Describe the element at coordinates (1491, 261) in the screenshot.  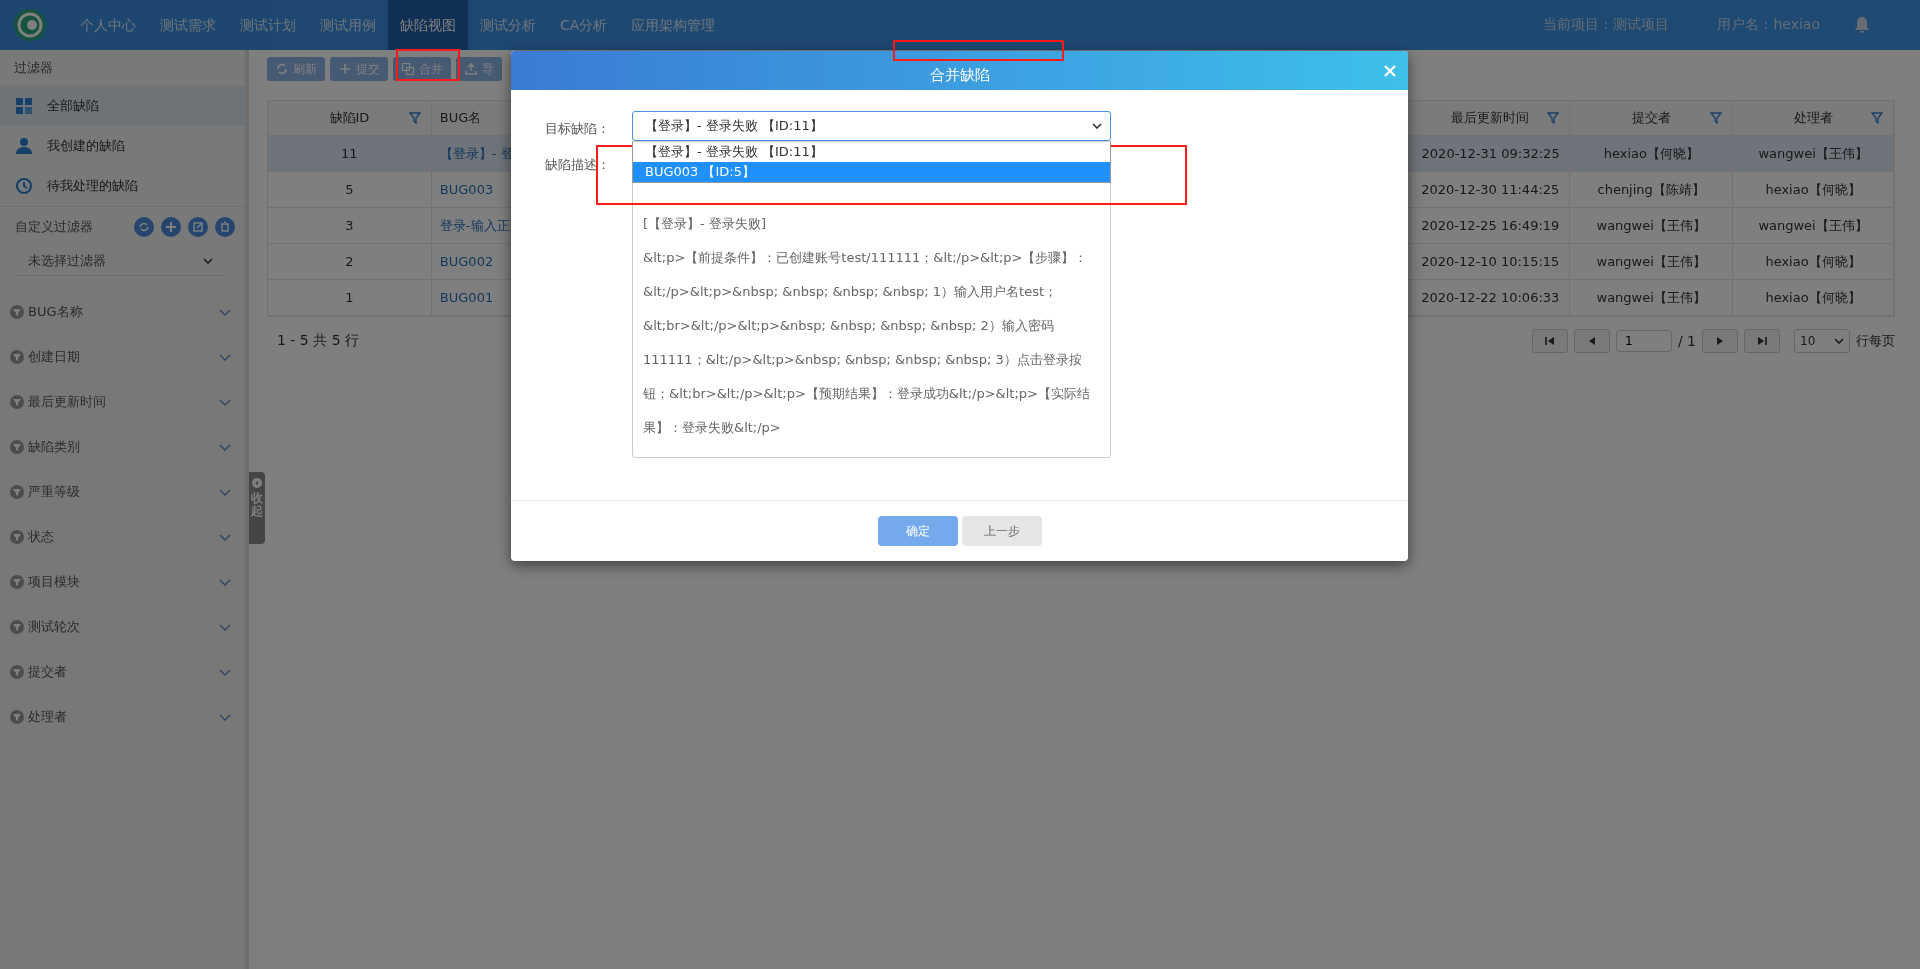
I see `table-cell: 2020-12-10 10:15:15` at that location.